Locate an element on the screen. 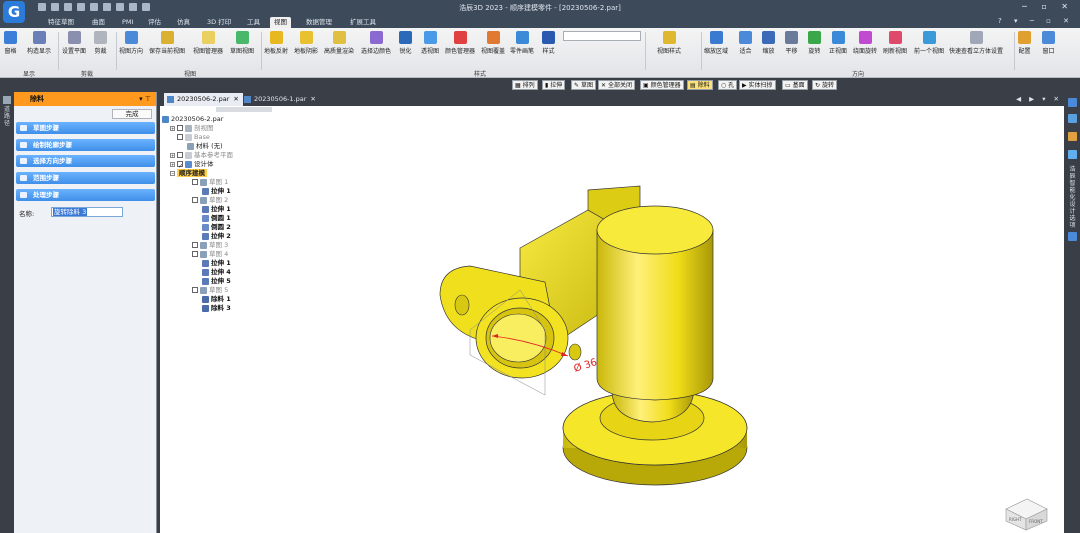  properties-icon is located at coordinates (1072, 136).